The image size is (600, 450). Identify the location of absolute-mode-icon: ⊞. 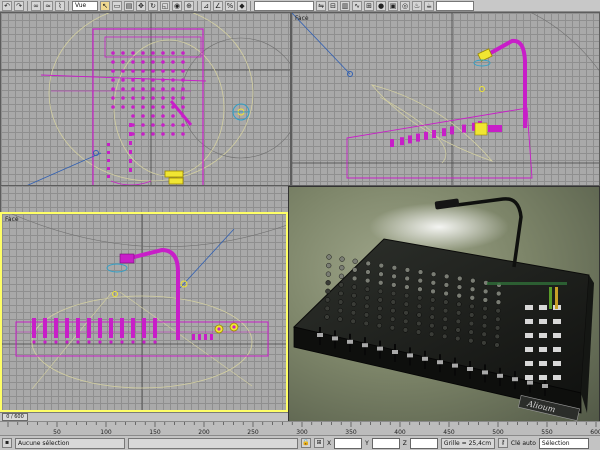
(319, 443).